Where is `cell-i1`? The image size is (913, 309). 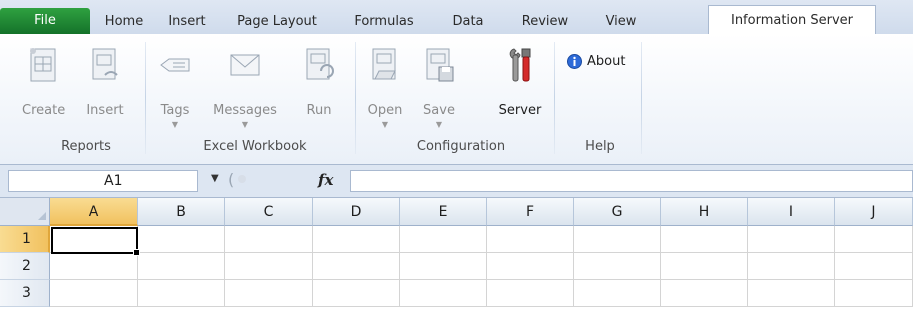 cell-i1 is located at coordinates (791, 239).